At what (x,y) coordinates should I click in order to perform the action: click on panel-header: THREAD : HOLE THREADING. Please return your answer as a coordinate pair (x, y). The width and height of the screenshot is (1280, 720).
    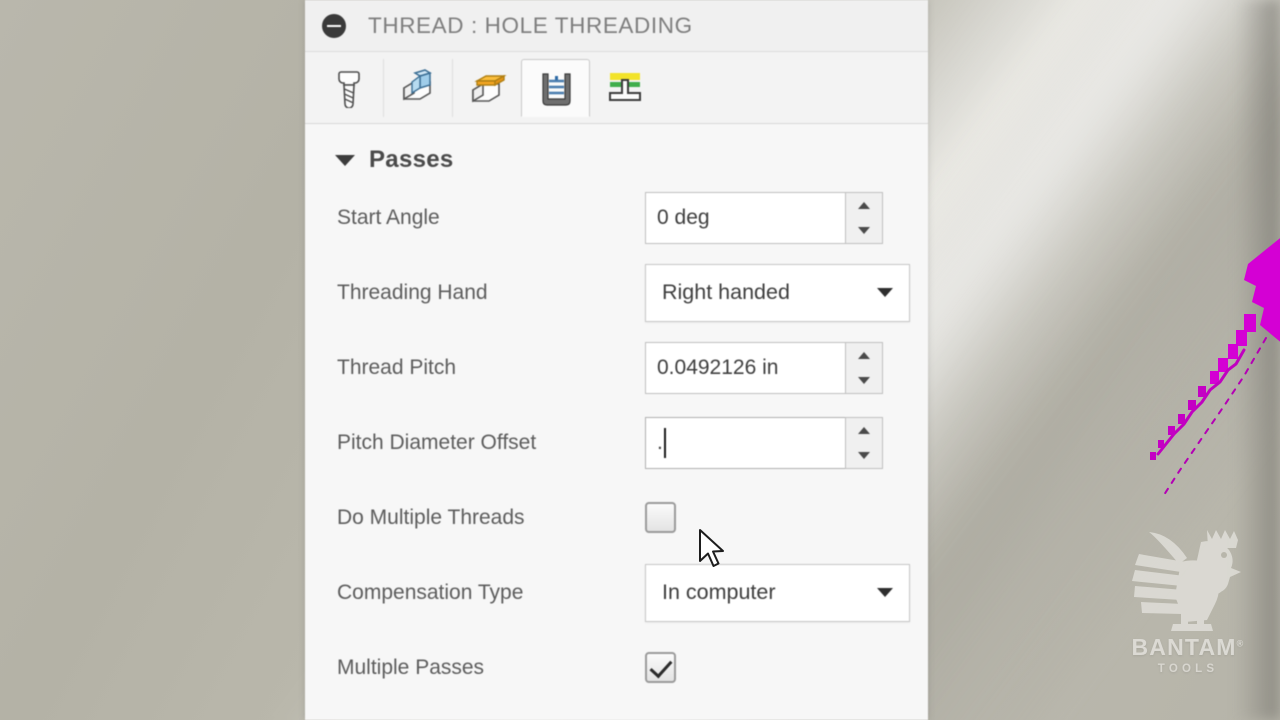
    Looking at the image, I should click on (616, 26).